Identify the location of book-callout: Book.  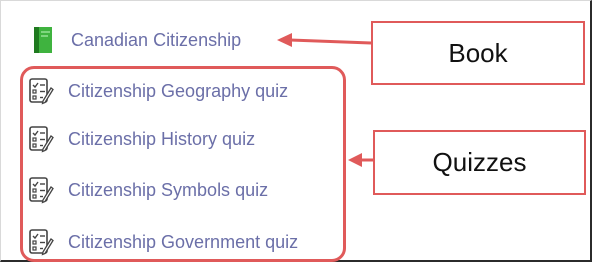
(478, 53).